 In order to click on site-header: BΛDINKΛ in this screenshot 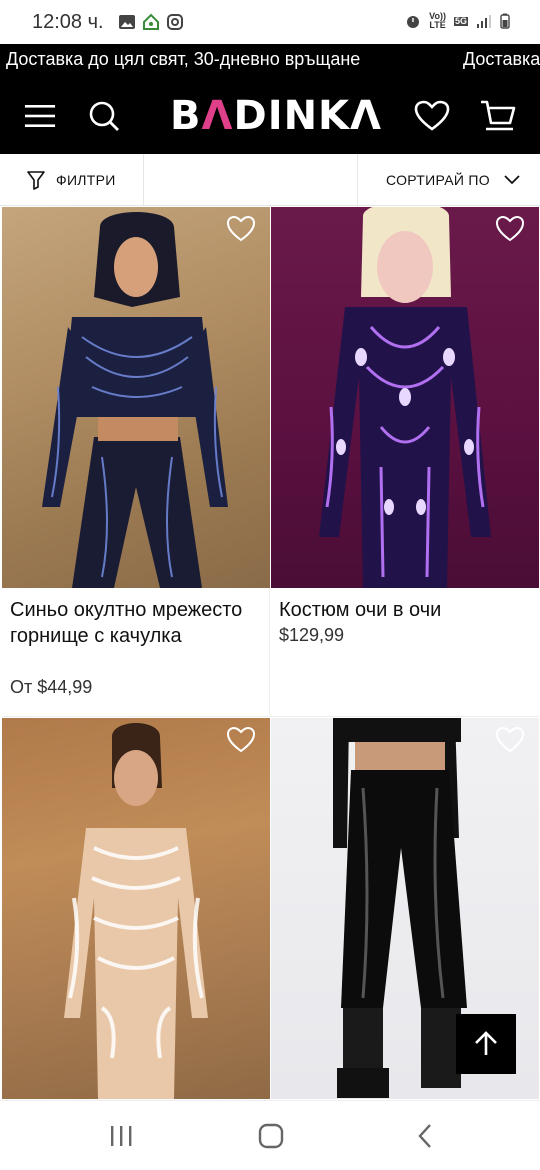, I will do `click(270, 116)`.